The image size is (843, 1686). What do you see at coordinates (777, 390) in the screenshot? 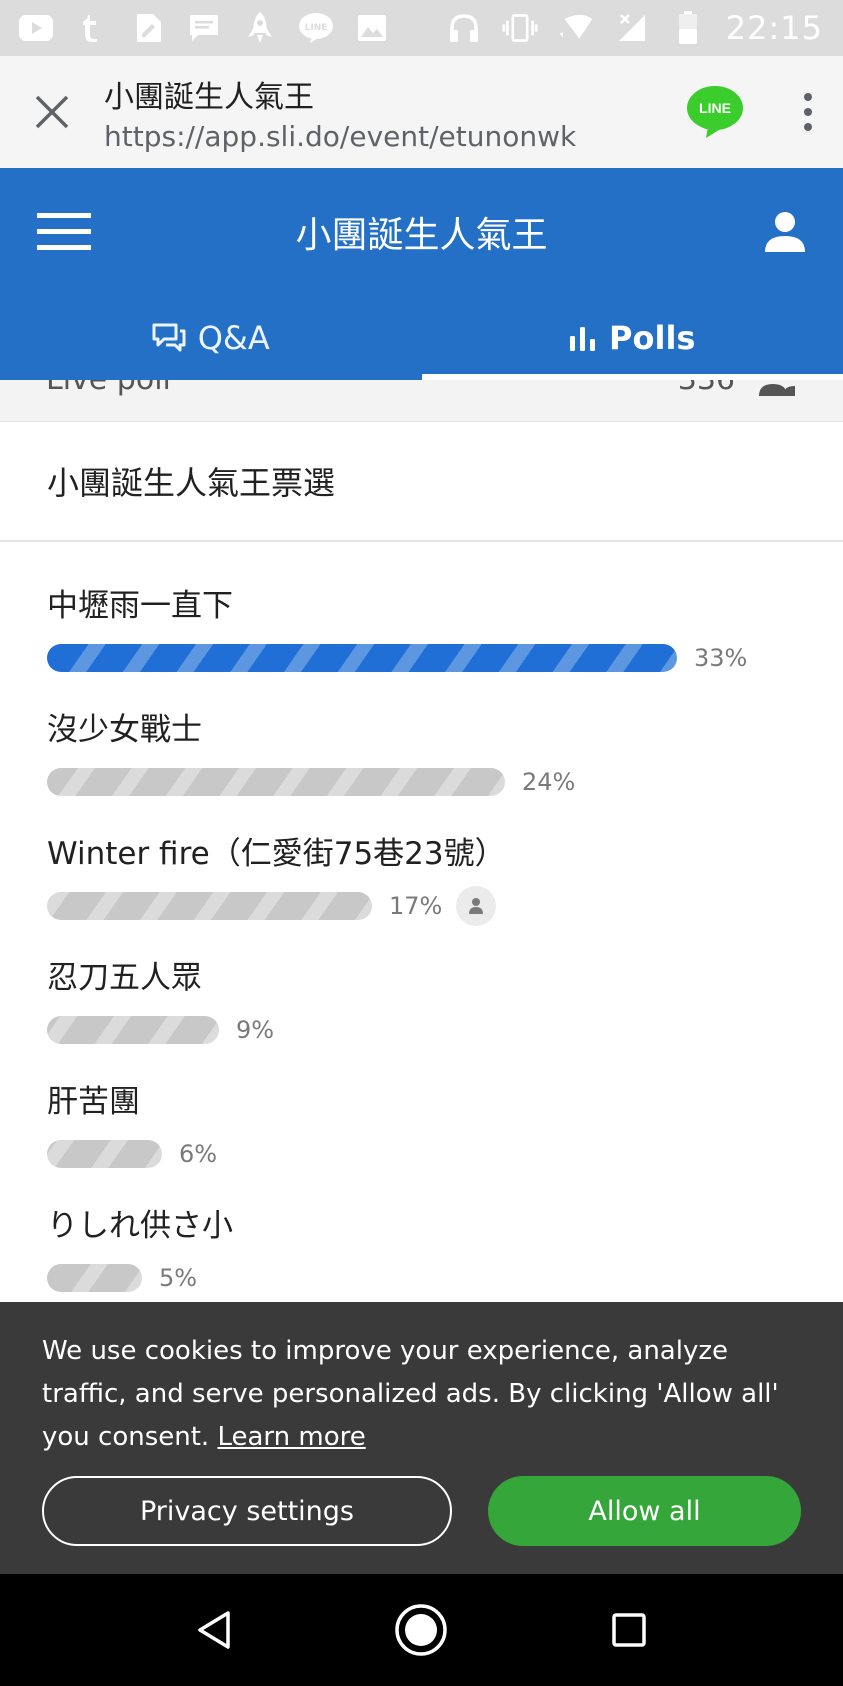
I see `participants-icon` at bounding box center [777, 390].